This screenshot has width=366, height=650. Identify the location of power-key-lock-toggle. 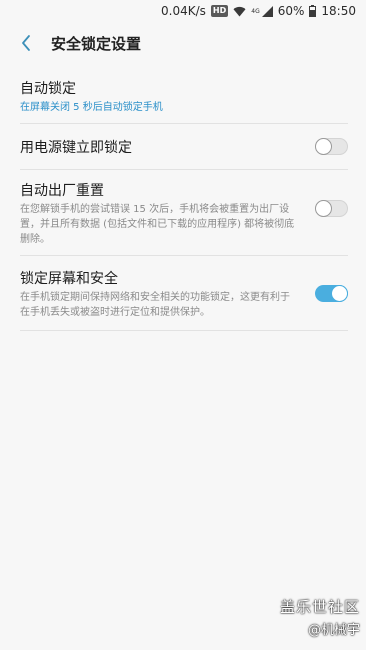
(331, 146).